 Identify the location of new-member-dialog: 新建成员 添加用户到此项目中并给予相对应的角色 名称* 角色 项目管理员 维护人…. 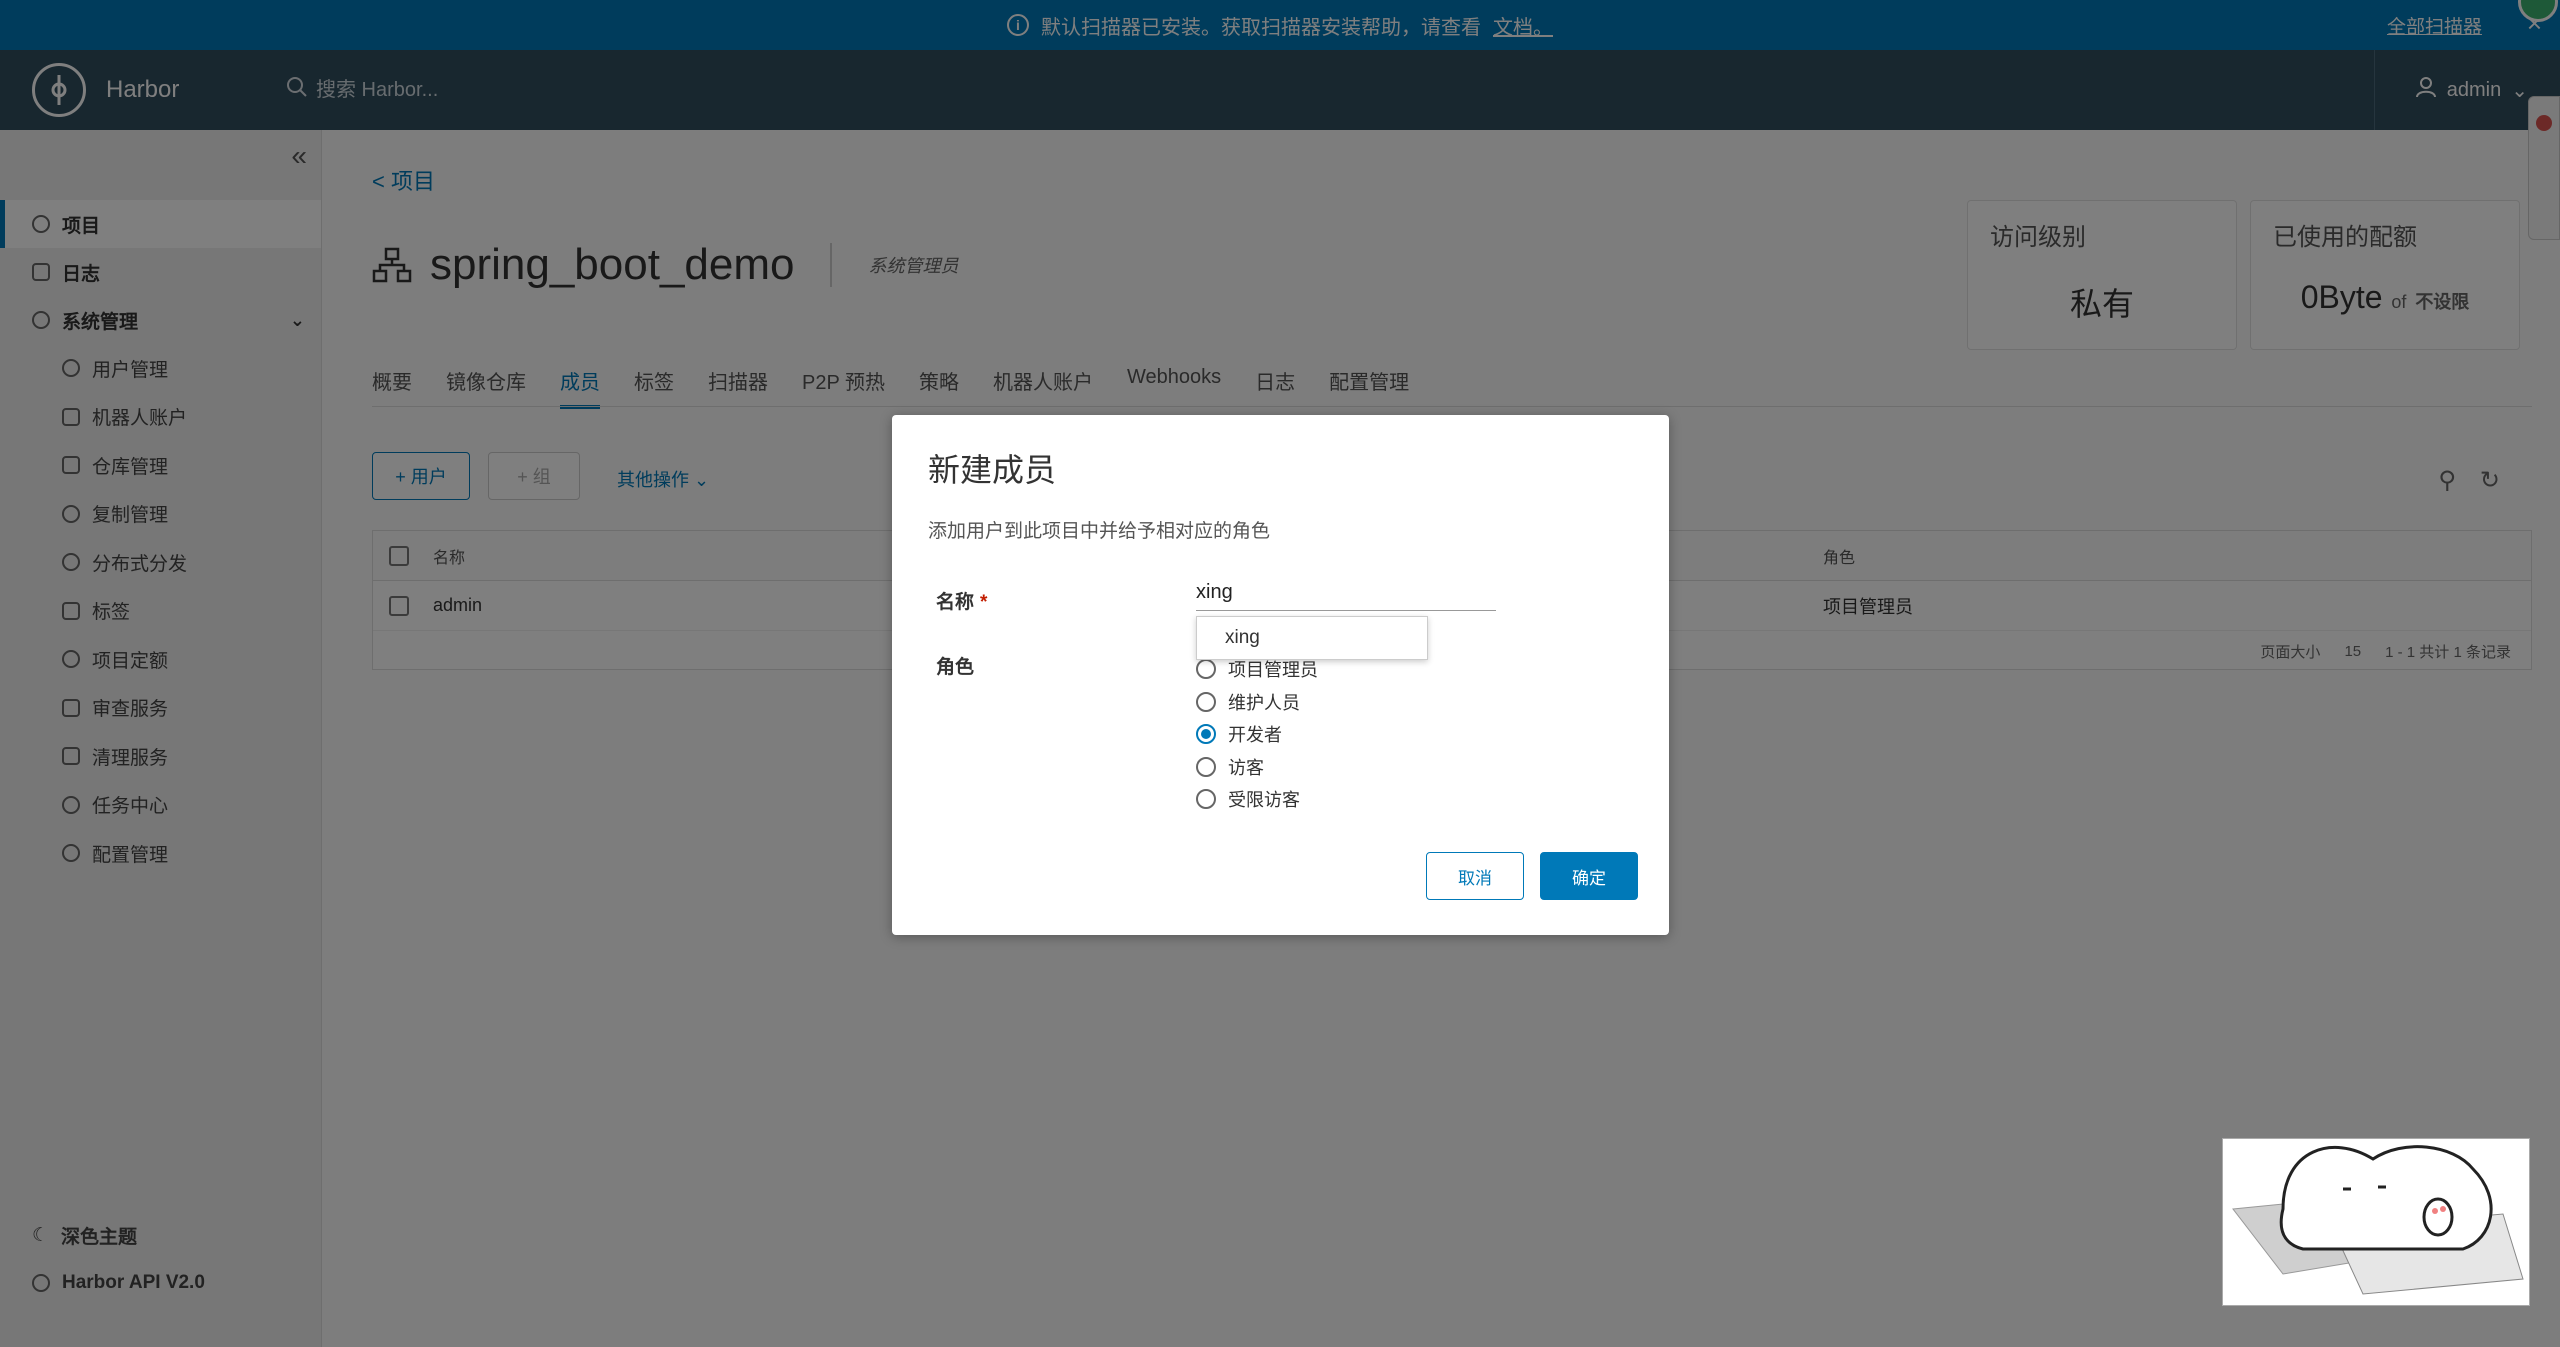
(1280, 675).